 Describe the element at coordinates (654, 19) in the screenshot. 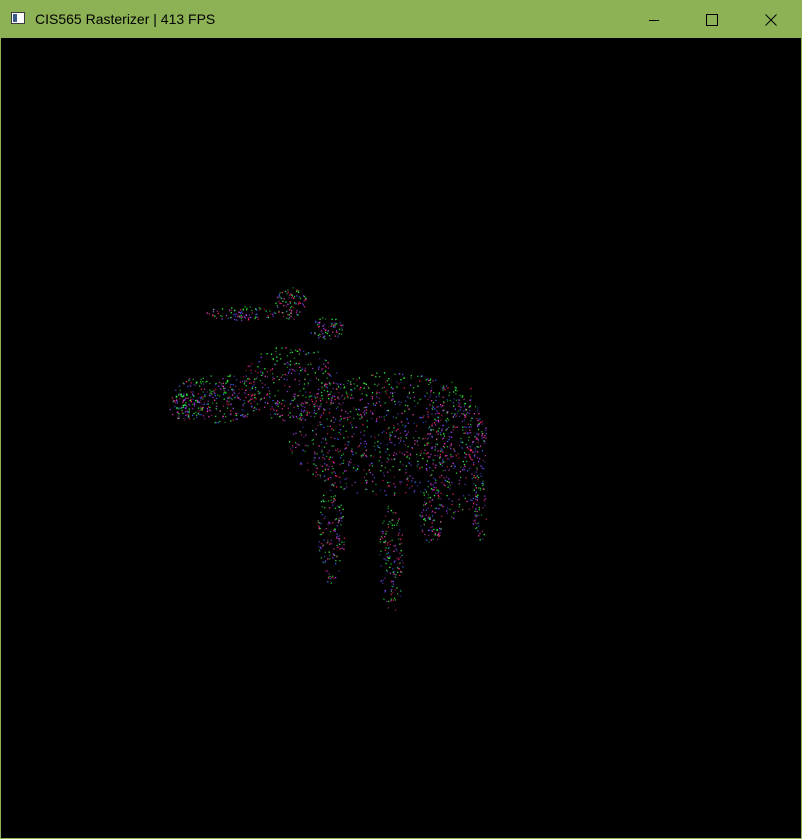

I see `minimize-button` at that location.